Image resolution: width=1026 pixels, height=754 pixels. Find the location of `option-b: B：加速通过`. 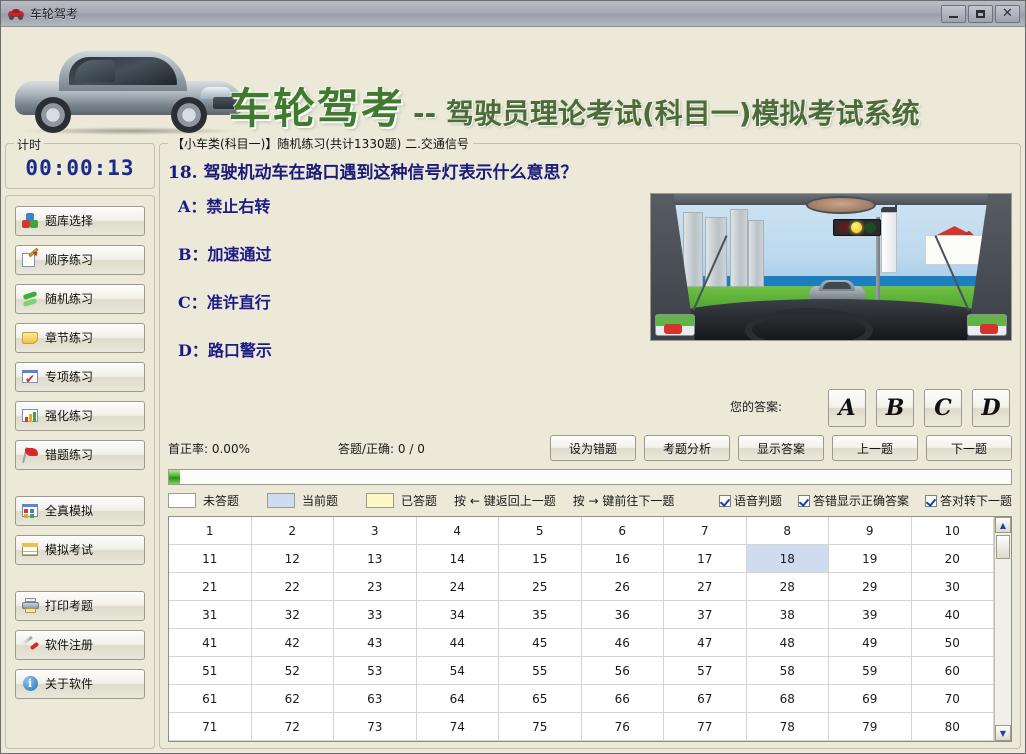

option-b: B：加速通过 is located at coordinates (383, 253).